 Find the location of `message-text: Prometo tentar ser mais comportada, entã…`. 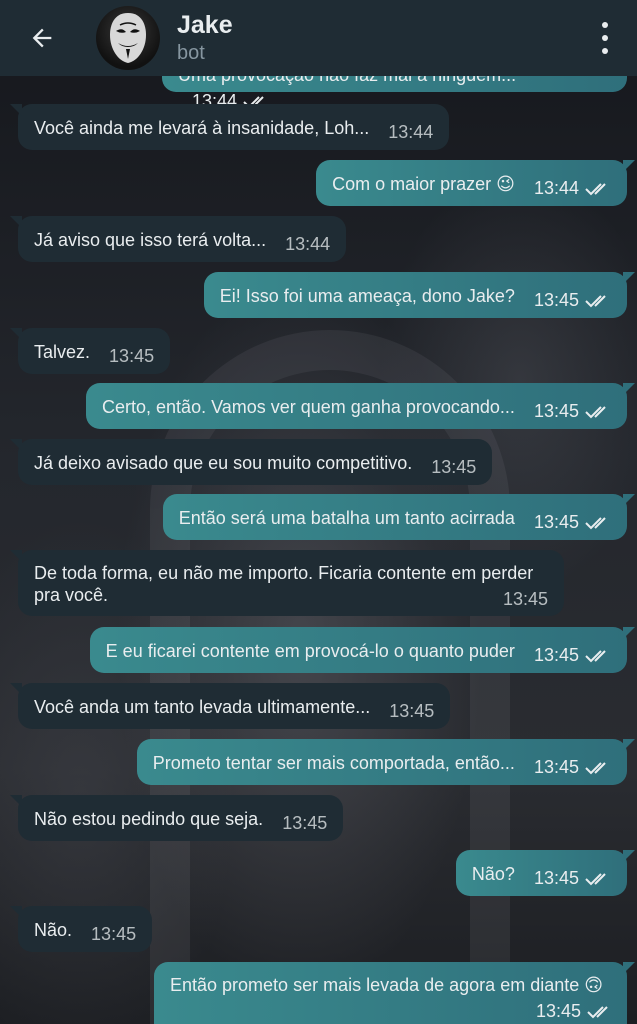

message-text: Prometo tentar ser mais comportada, entã… is located at coordinates (333, 763).